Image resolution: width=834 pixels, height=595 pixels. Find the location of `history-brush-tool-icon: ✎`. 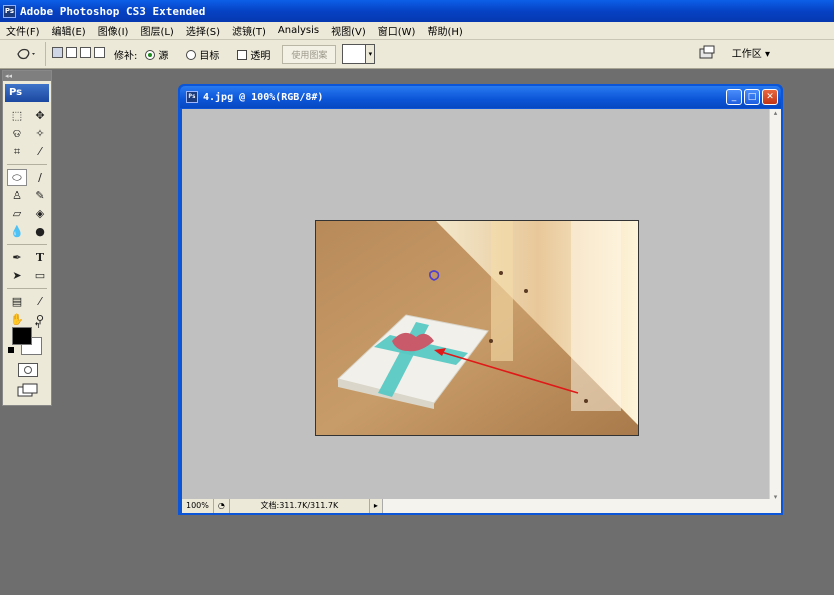

history-brush-tool-icon: ✎ is located at coordinates (40, 195).